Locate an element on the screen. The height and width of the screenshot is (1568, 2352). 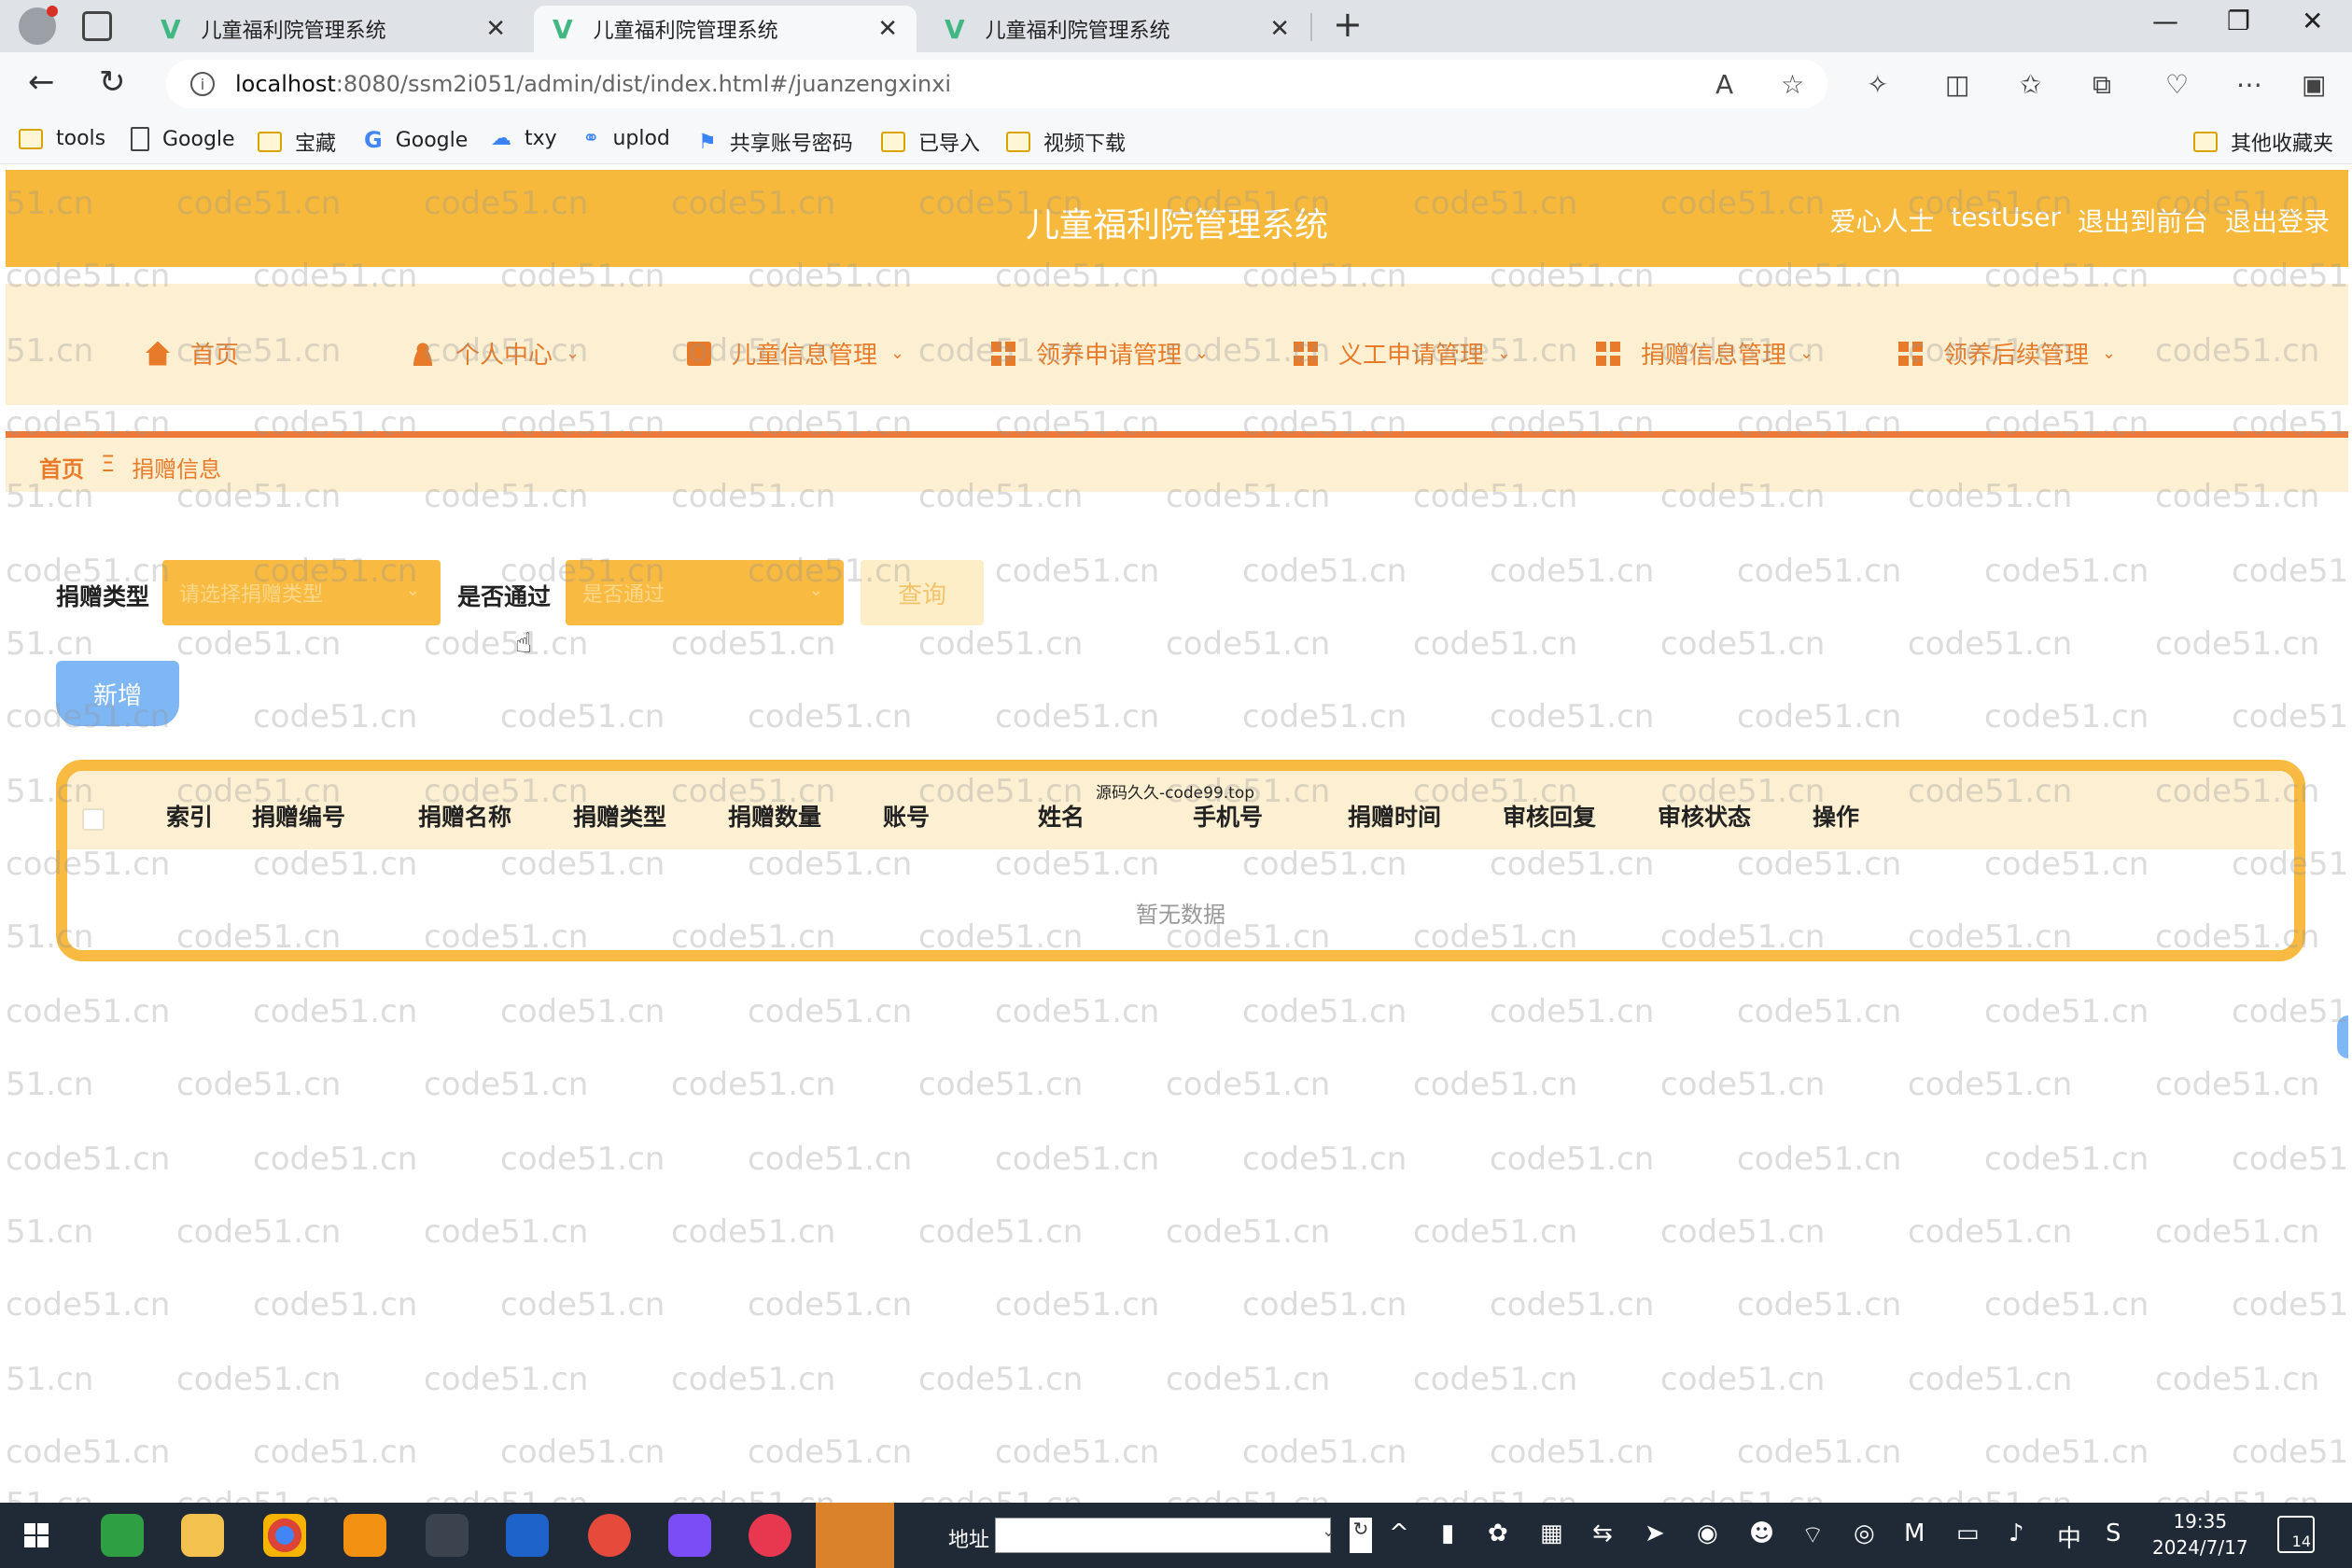
nav-item-donation-info: 捐赠信息管理 ⌄ is located at coordinates (1704, 353).